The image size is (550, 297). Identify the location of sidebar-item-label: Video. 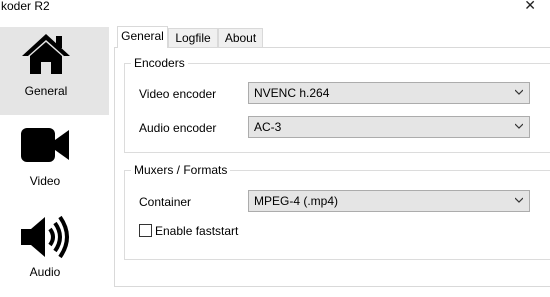
(45, 181).